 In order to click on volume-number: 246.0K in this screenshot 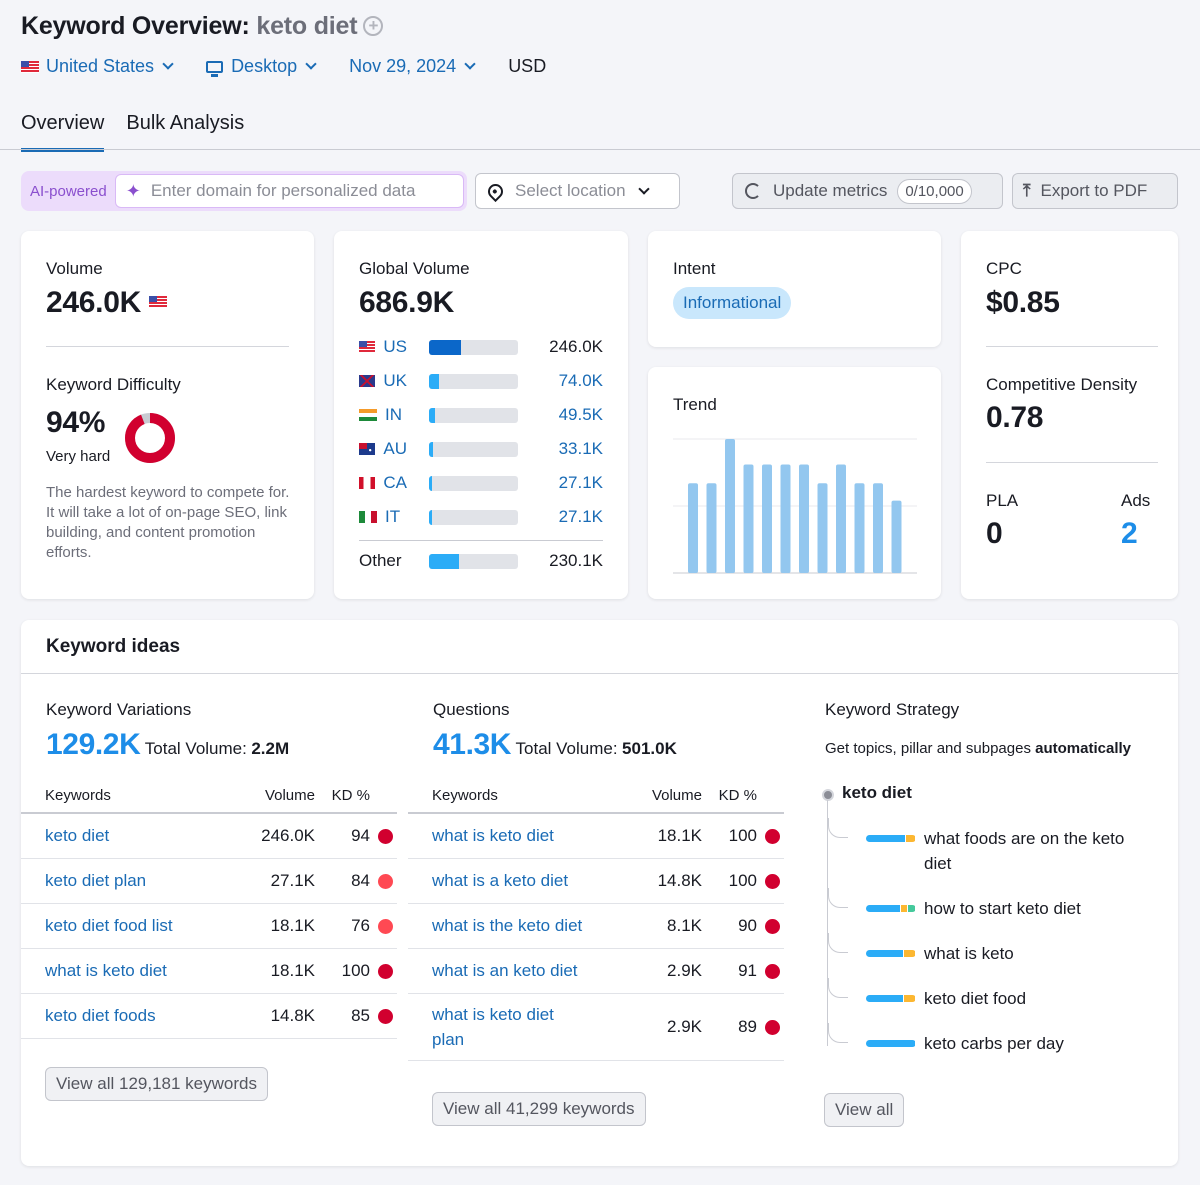, I will do `click(93, 302)`.